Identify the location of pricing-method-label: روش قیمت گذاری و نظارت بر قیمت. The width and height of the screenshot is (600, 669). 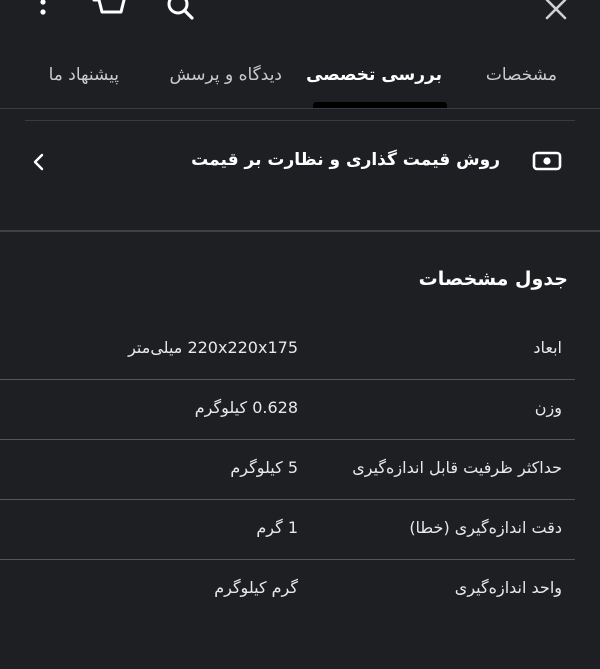
(345, 160).